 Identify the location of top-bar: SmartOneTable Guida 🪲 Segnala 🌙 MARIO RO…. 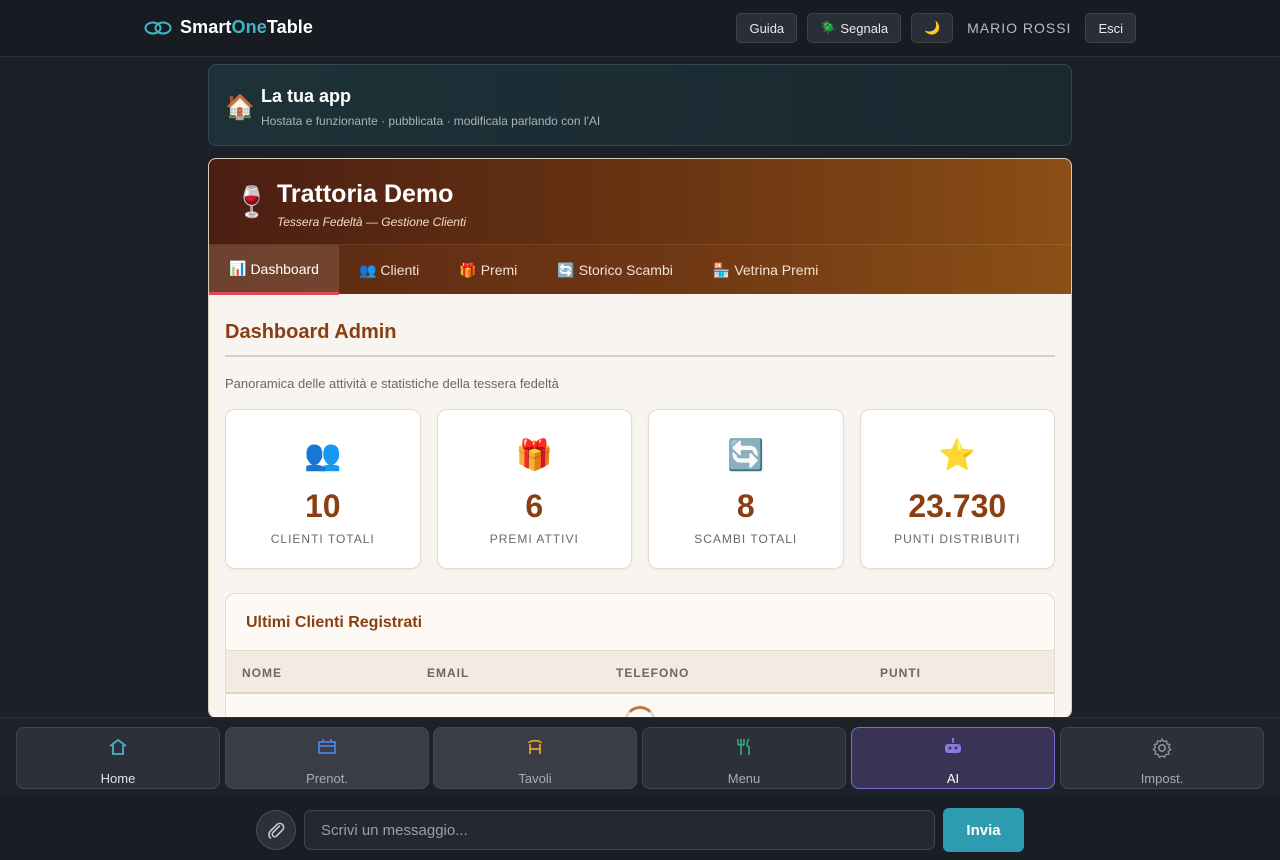
(640, 28).